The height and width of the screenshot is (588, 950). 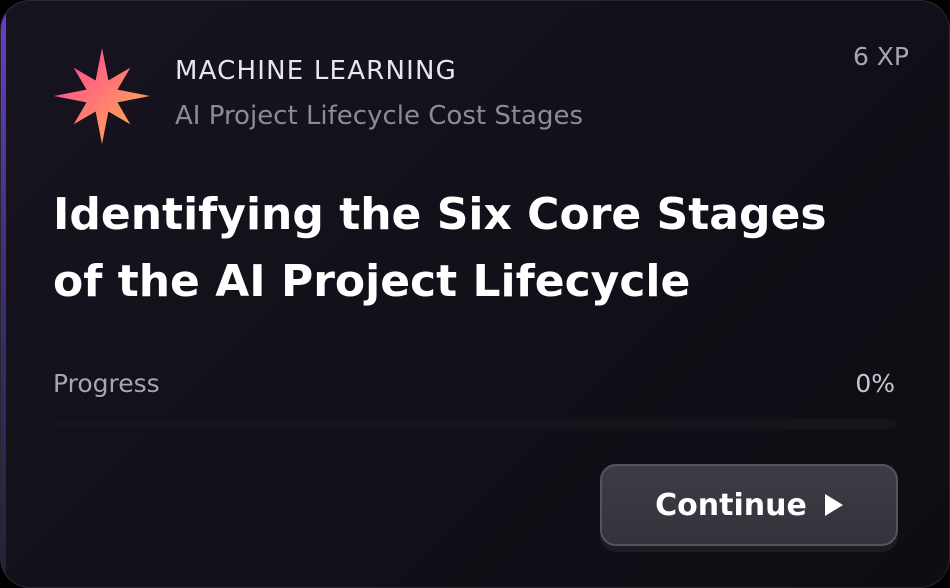 What do you see at coordinates (106, 383) in the screenshot?
I see `progress-label: Progress` at bounding box center [106, 383].